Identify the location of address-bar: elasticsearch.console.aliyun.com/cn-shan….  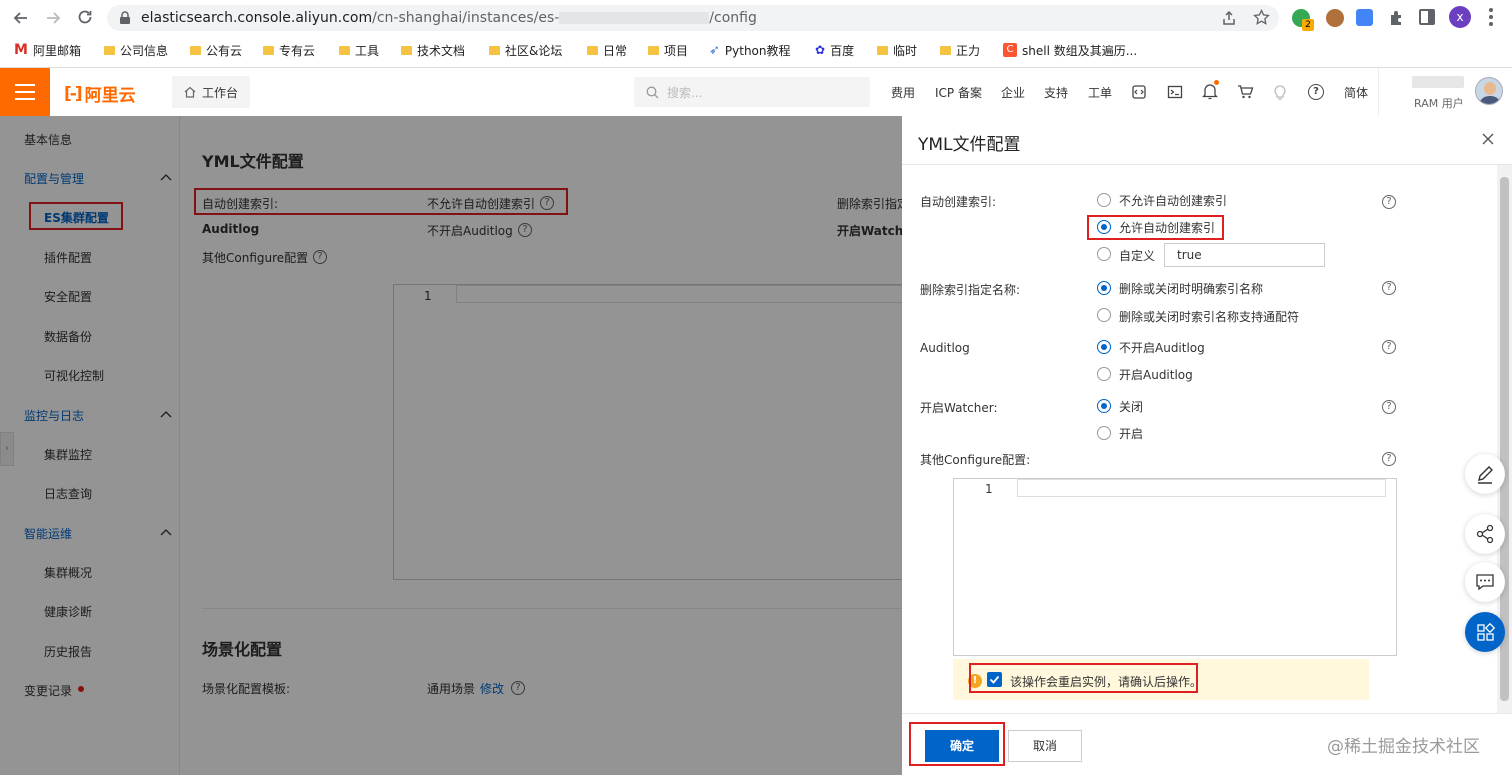
(693, 18).